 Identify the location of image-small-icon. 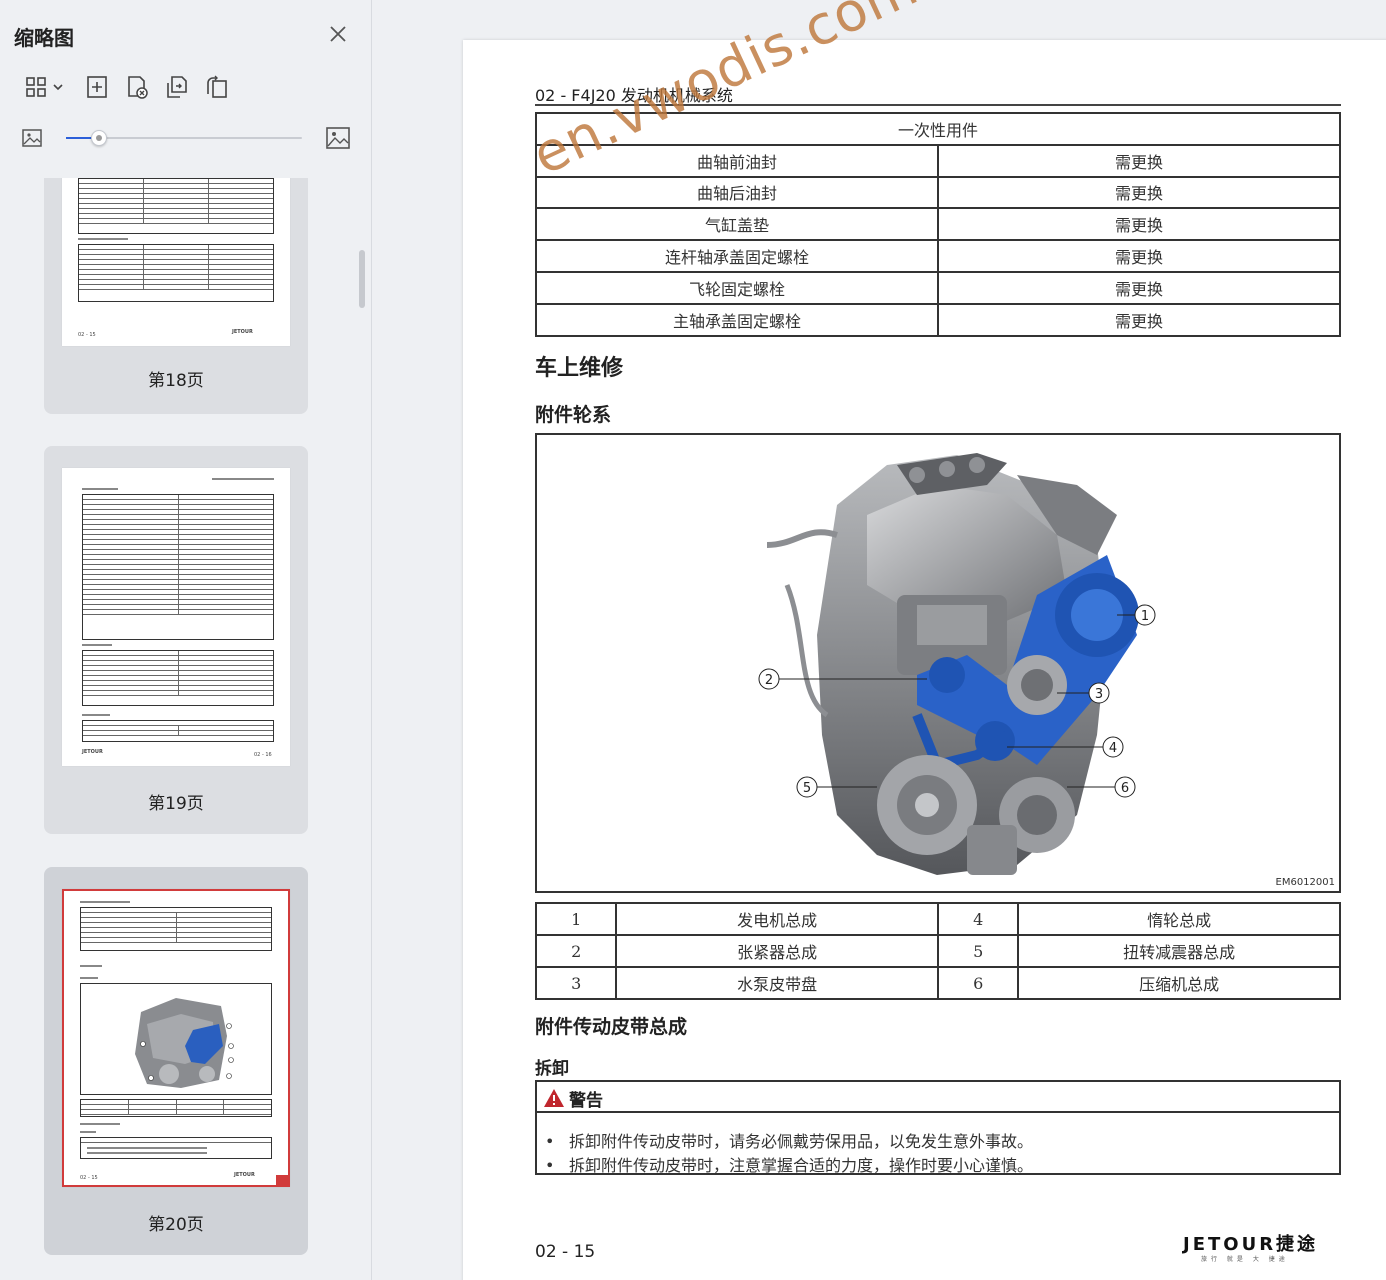
(32, 138).